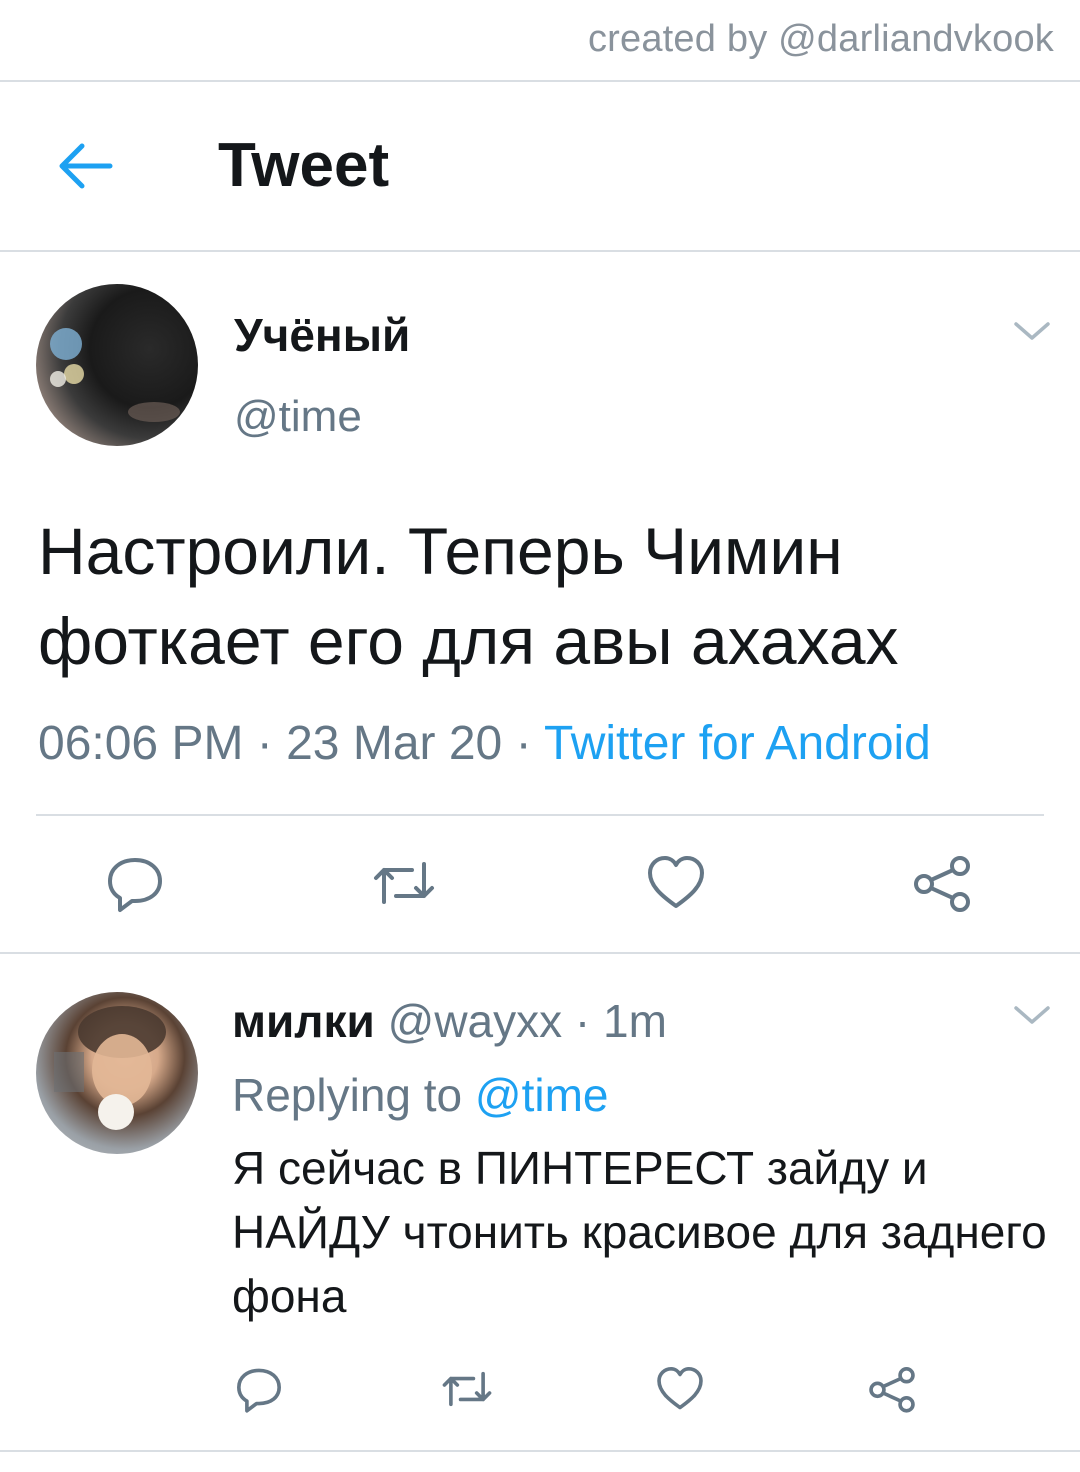  Describe the element at coordinates (110, 1068) in the screenshot. I see `reply-avatar-image` at that location.